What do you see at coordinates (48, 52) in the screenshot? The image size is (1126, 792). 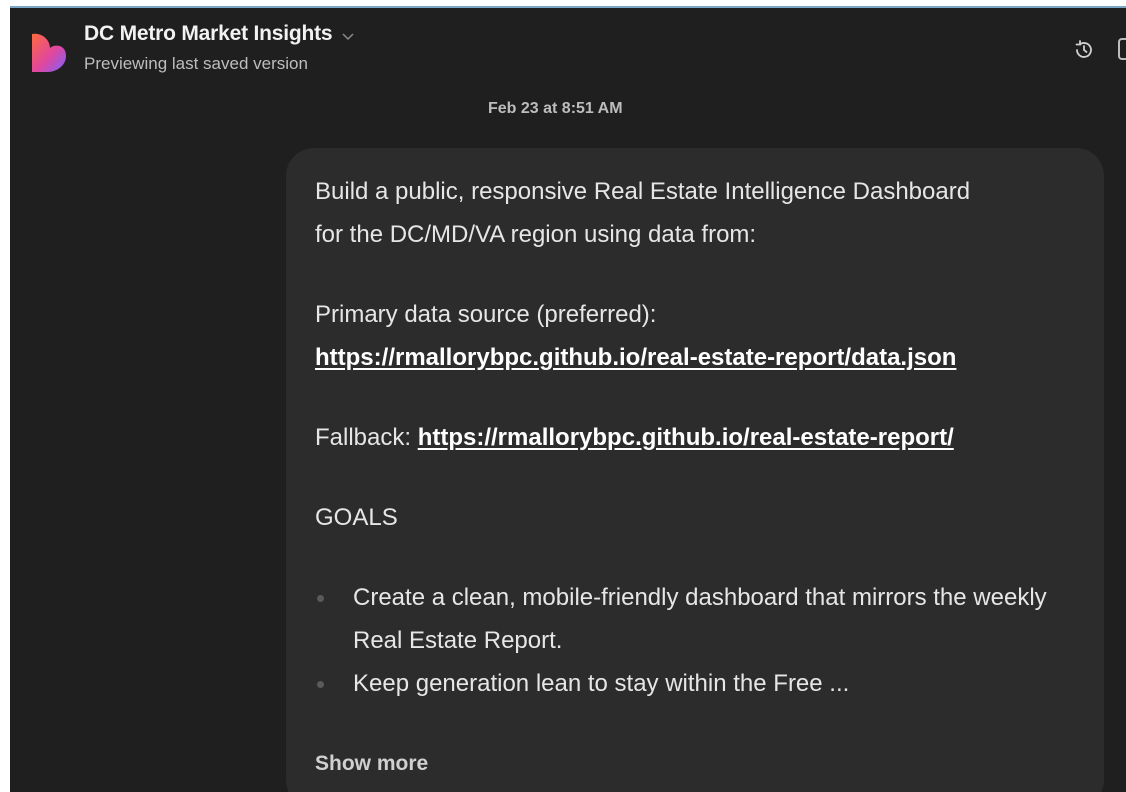 I see `heart-logo-icon` at bounding box center [48, 52].